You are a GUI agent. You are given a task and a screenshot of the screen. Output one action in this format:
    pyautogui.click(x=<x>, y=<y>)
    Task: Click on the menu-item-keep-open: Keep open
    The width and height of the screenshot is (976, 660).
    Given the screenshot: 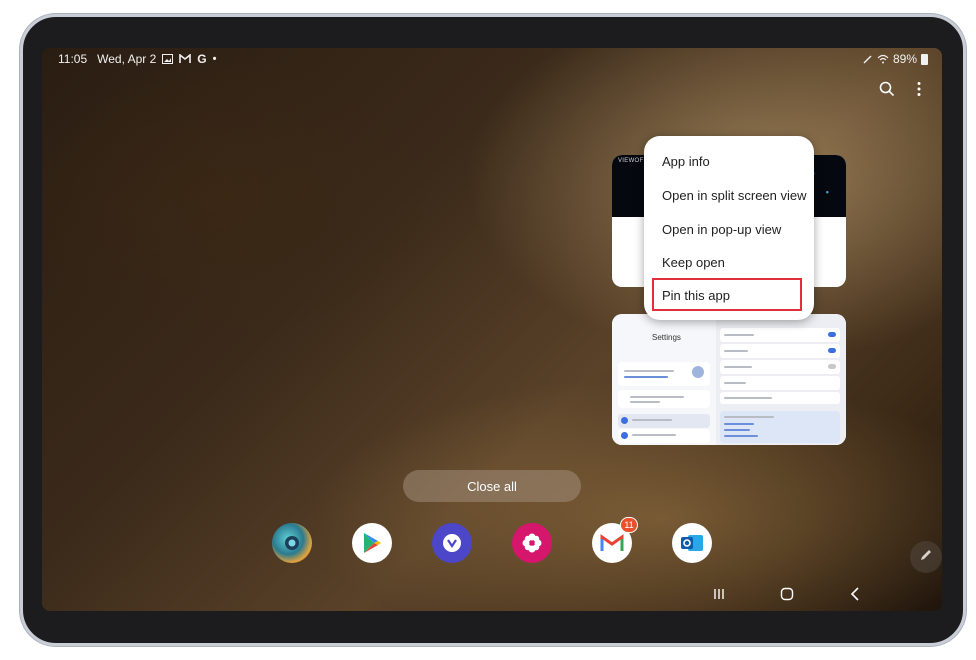 What is the action you would take?
    pyautogui.click(x=693, y=262)
    